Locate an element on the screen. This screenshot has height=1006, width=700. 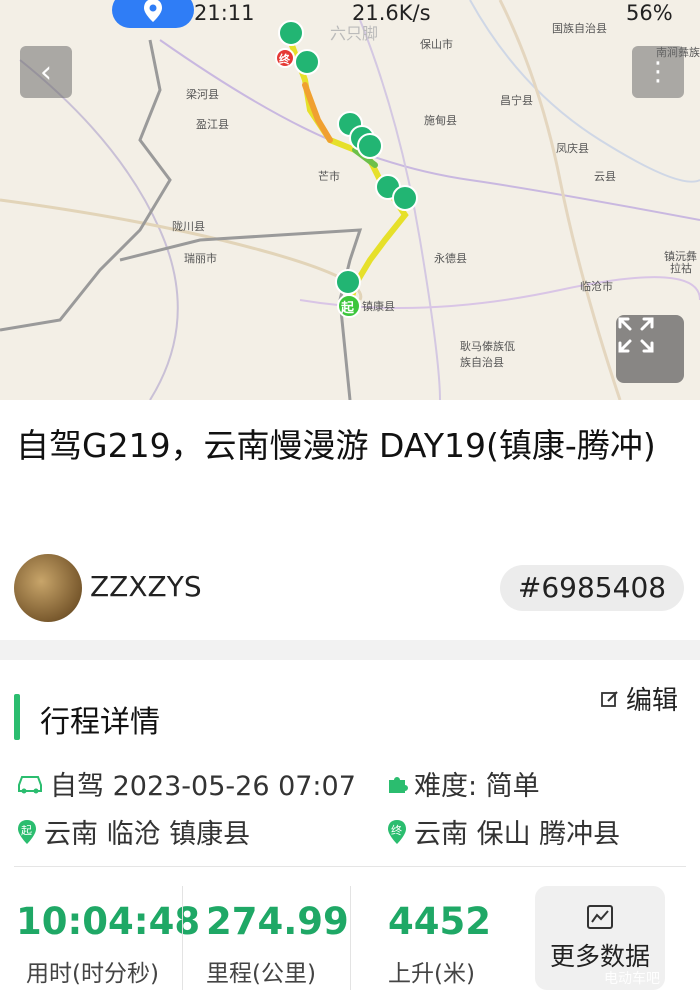
map-label: 拉祜 is located at coordinates (681, 268).